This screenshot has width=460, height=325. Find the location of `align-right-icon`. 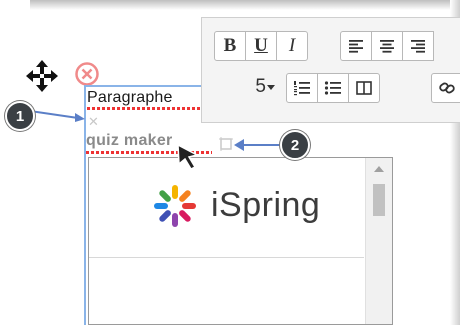

align-right-icon is located at coordinates (418, 46).